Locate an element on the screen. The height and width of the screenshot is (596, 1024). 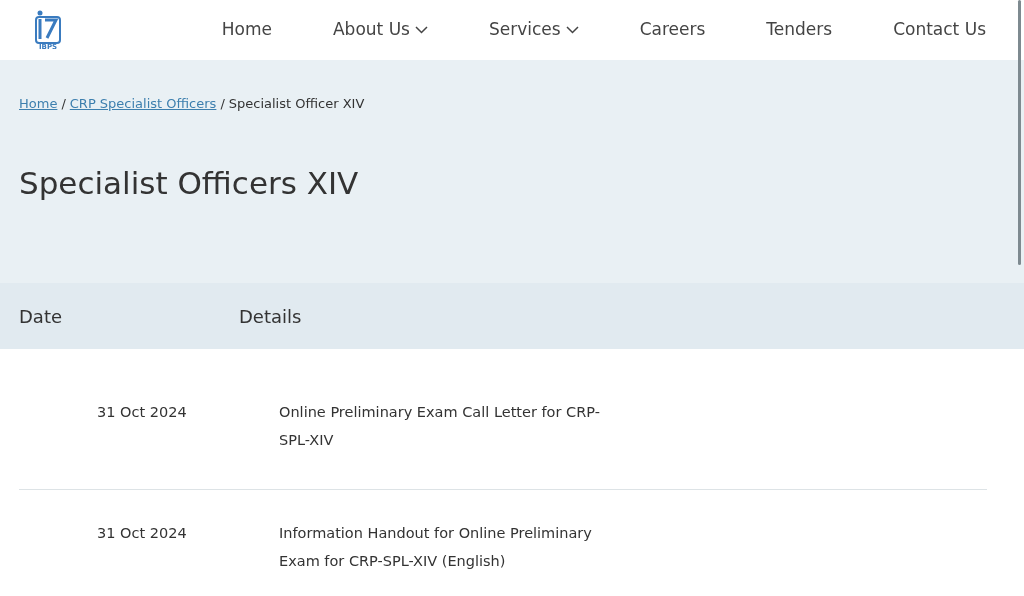
breadcrumb-current: Specialist Officer XIV is located at coordinates (296, 104).